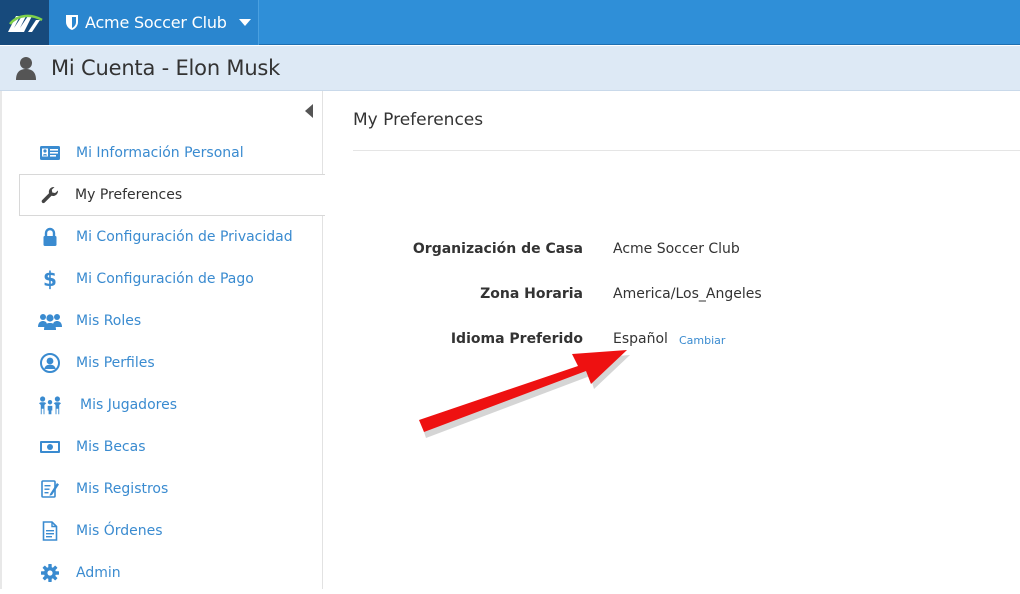 Image resolution: width=1020 pixels, height=594 pixels. I want to click on sidebar-item-label: Mi Configuración de Privacidad, so click(184, 237).